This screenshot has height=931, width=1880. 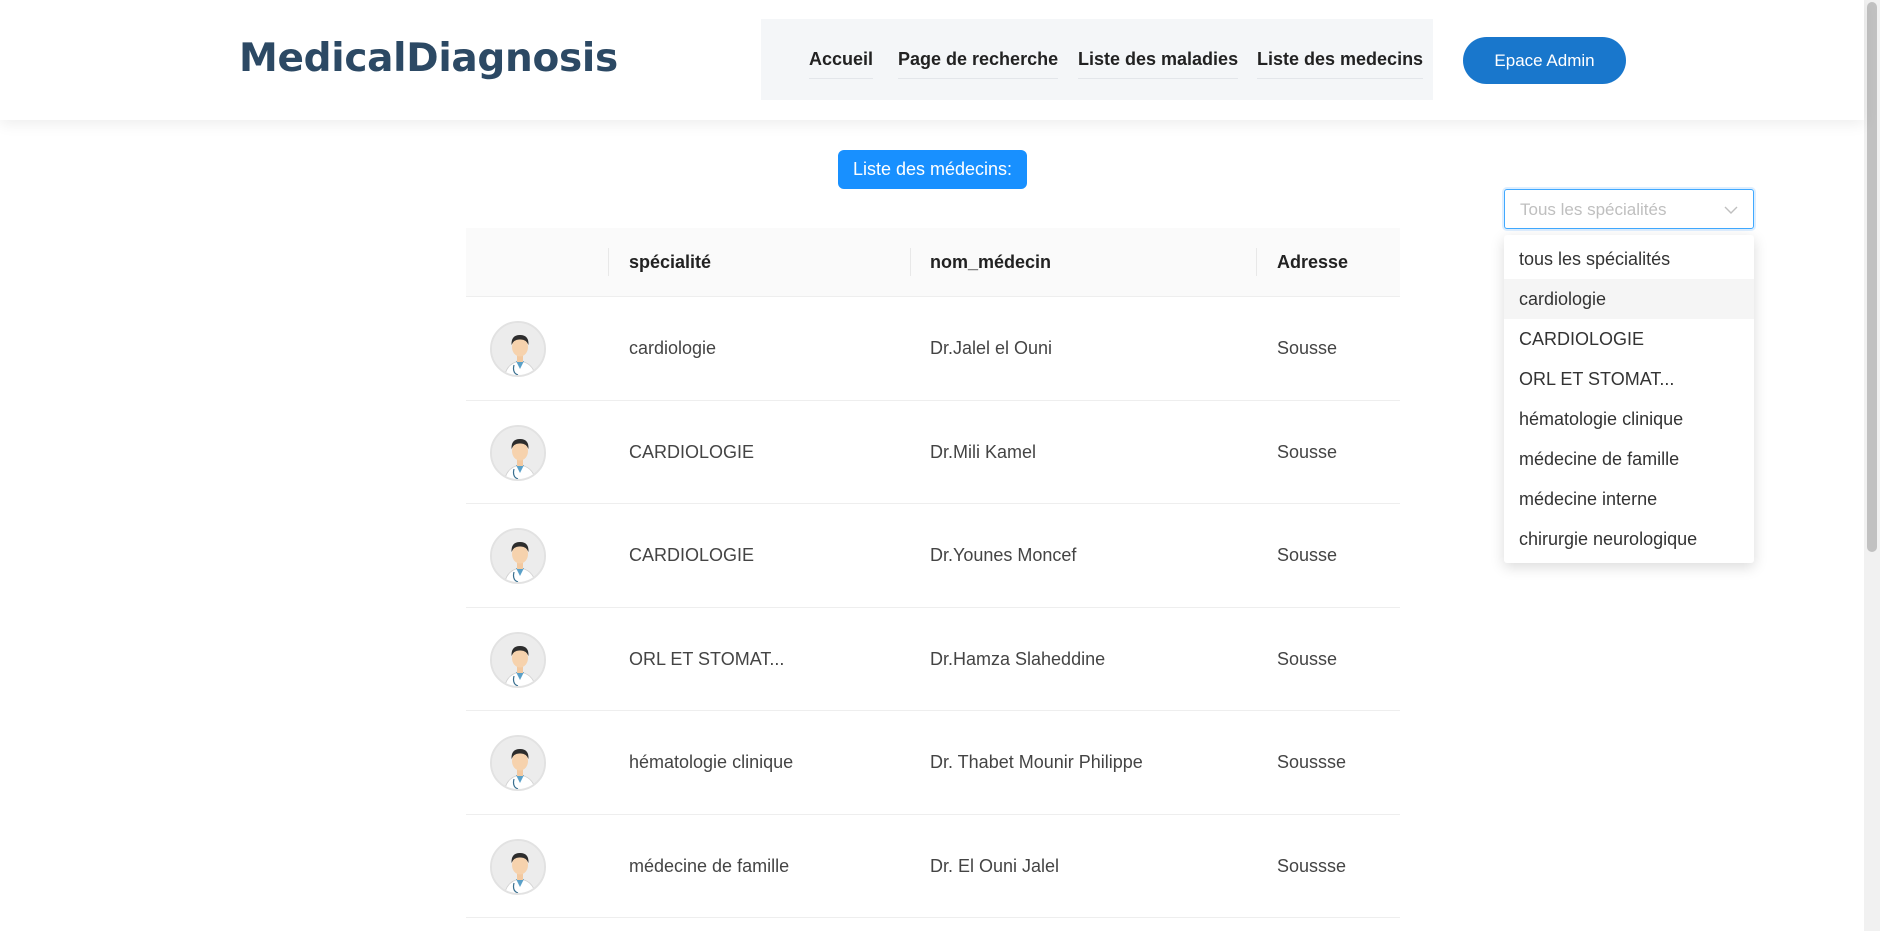 I want to click on page-scrollbar, so click(x=1872, y=465).